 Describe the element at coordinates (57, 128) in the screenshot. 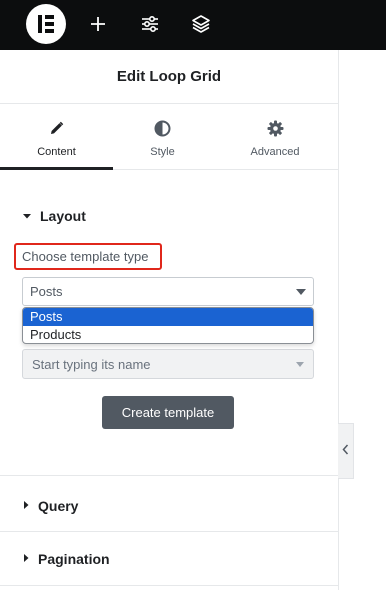

I see `pencil-icon` at that location.